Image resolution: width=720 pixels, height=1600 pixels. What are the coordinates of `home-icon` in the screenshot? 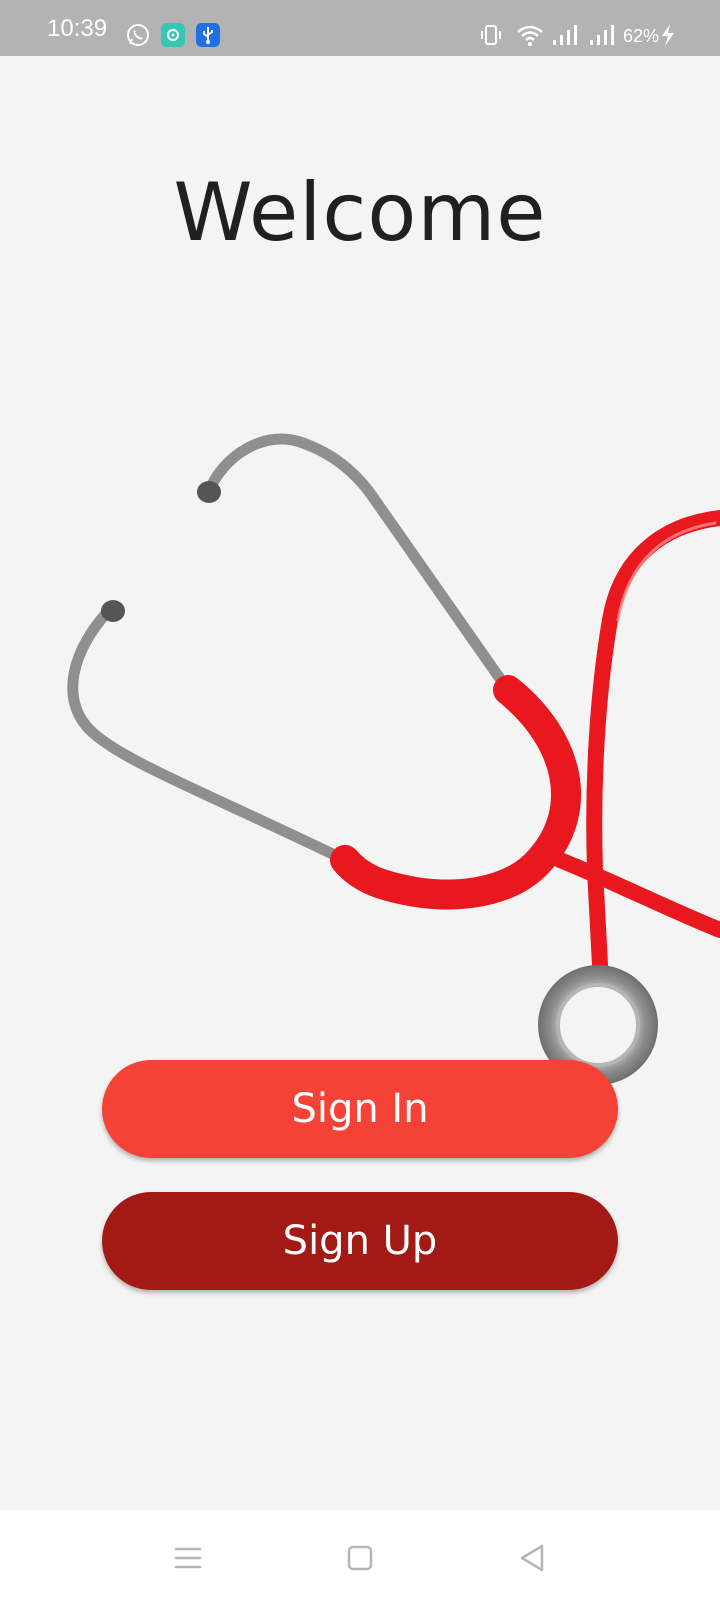 It's located at (360, 1558).